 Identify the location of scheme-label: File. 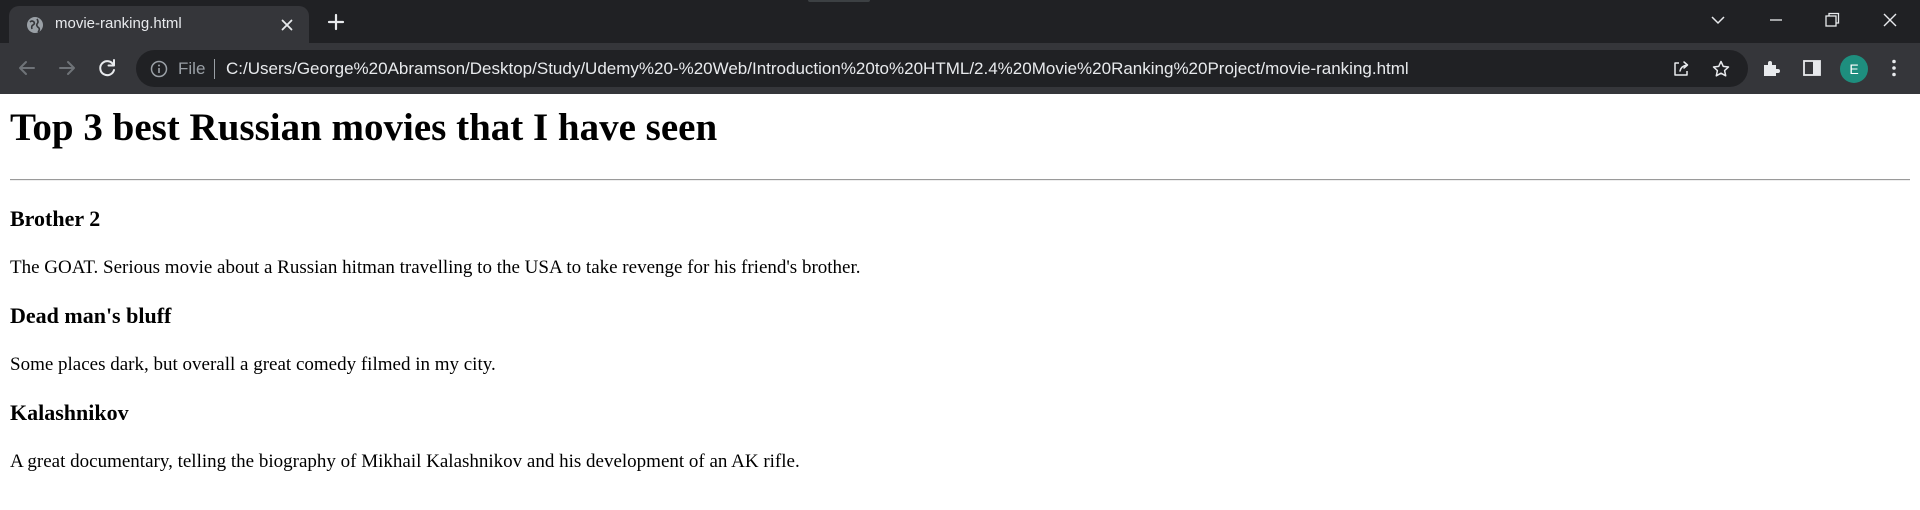
(192, 68).